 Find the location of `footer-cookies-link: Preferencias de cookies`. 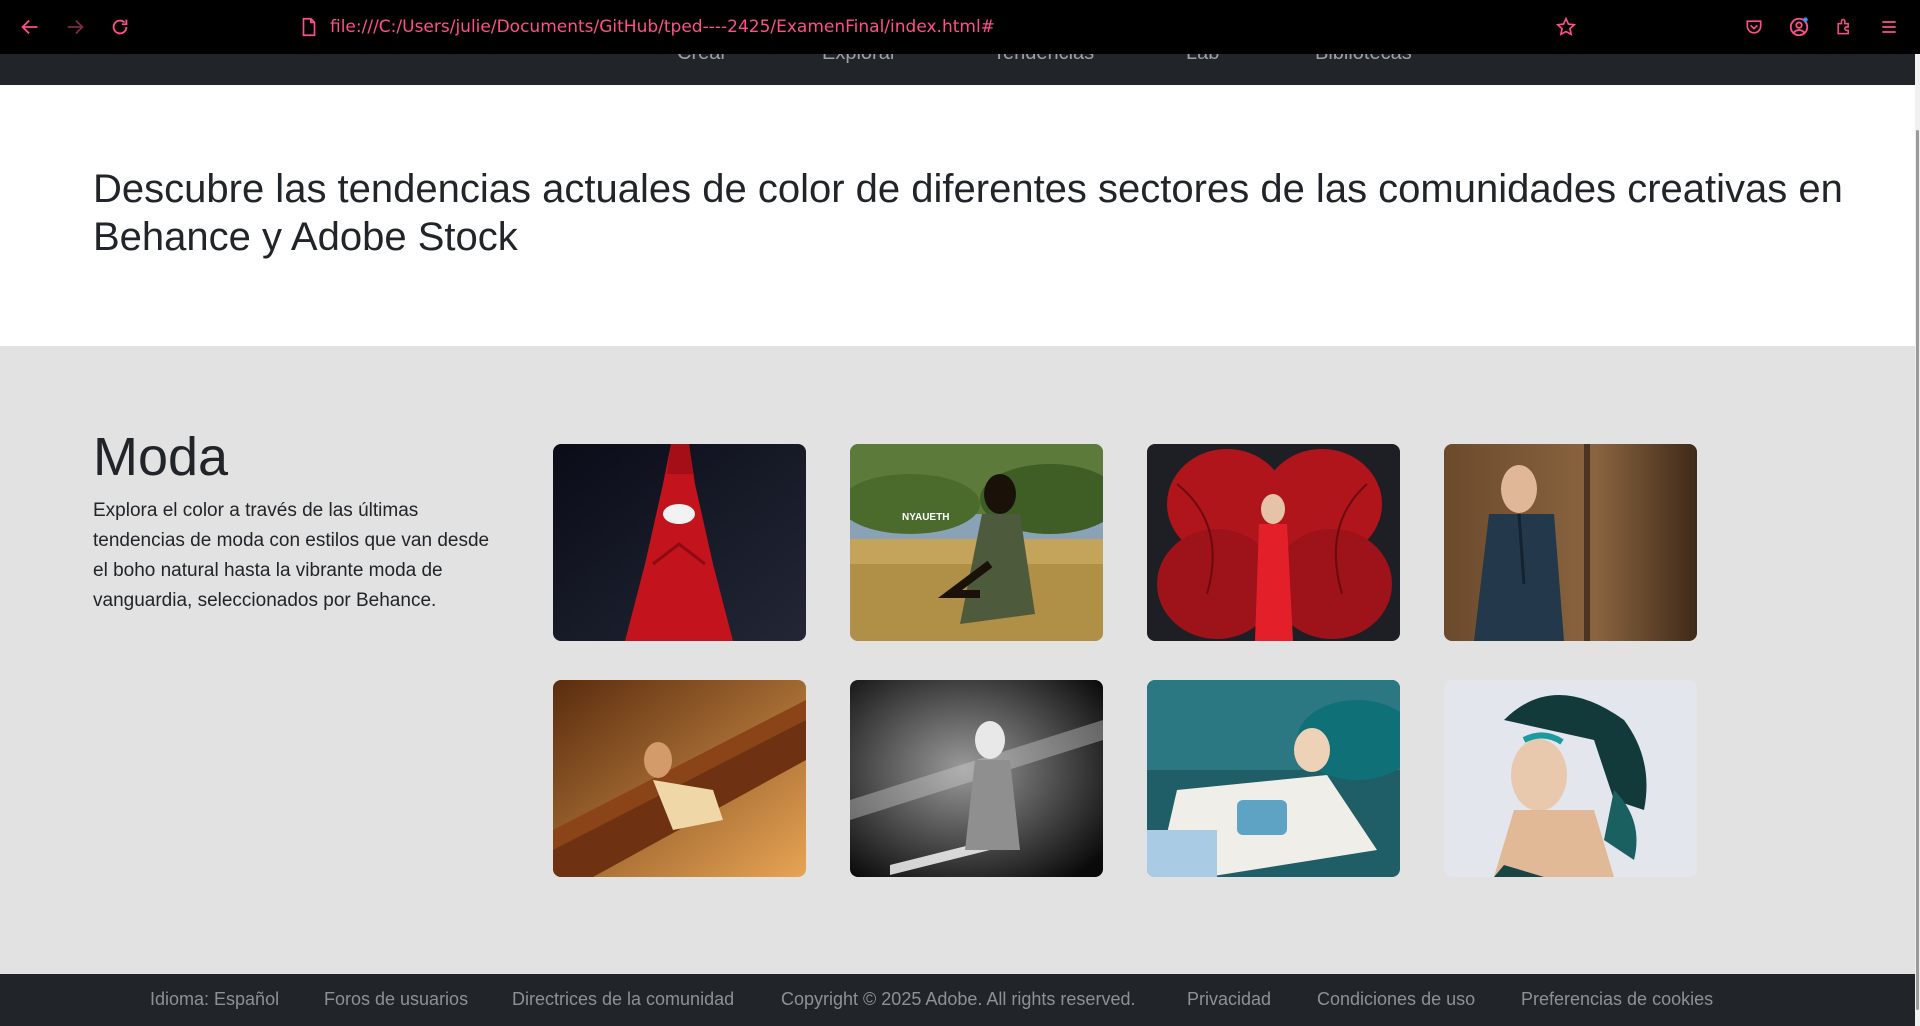

footer-cookies-link: Preferencias de cookies is located at coordinates (1617, 999).